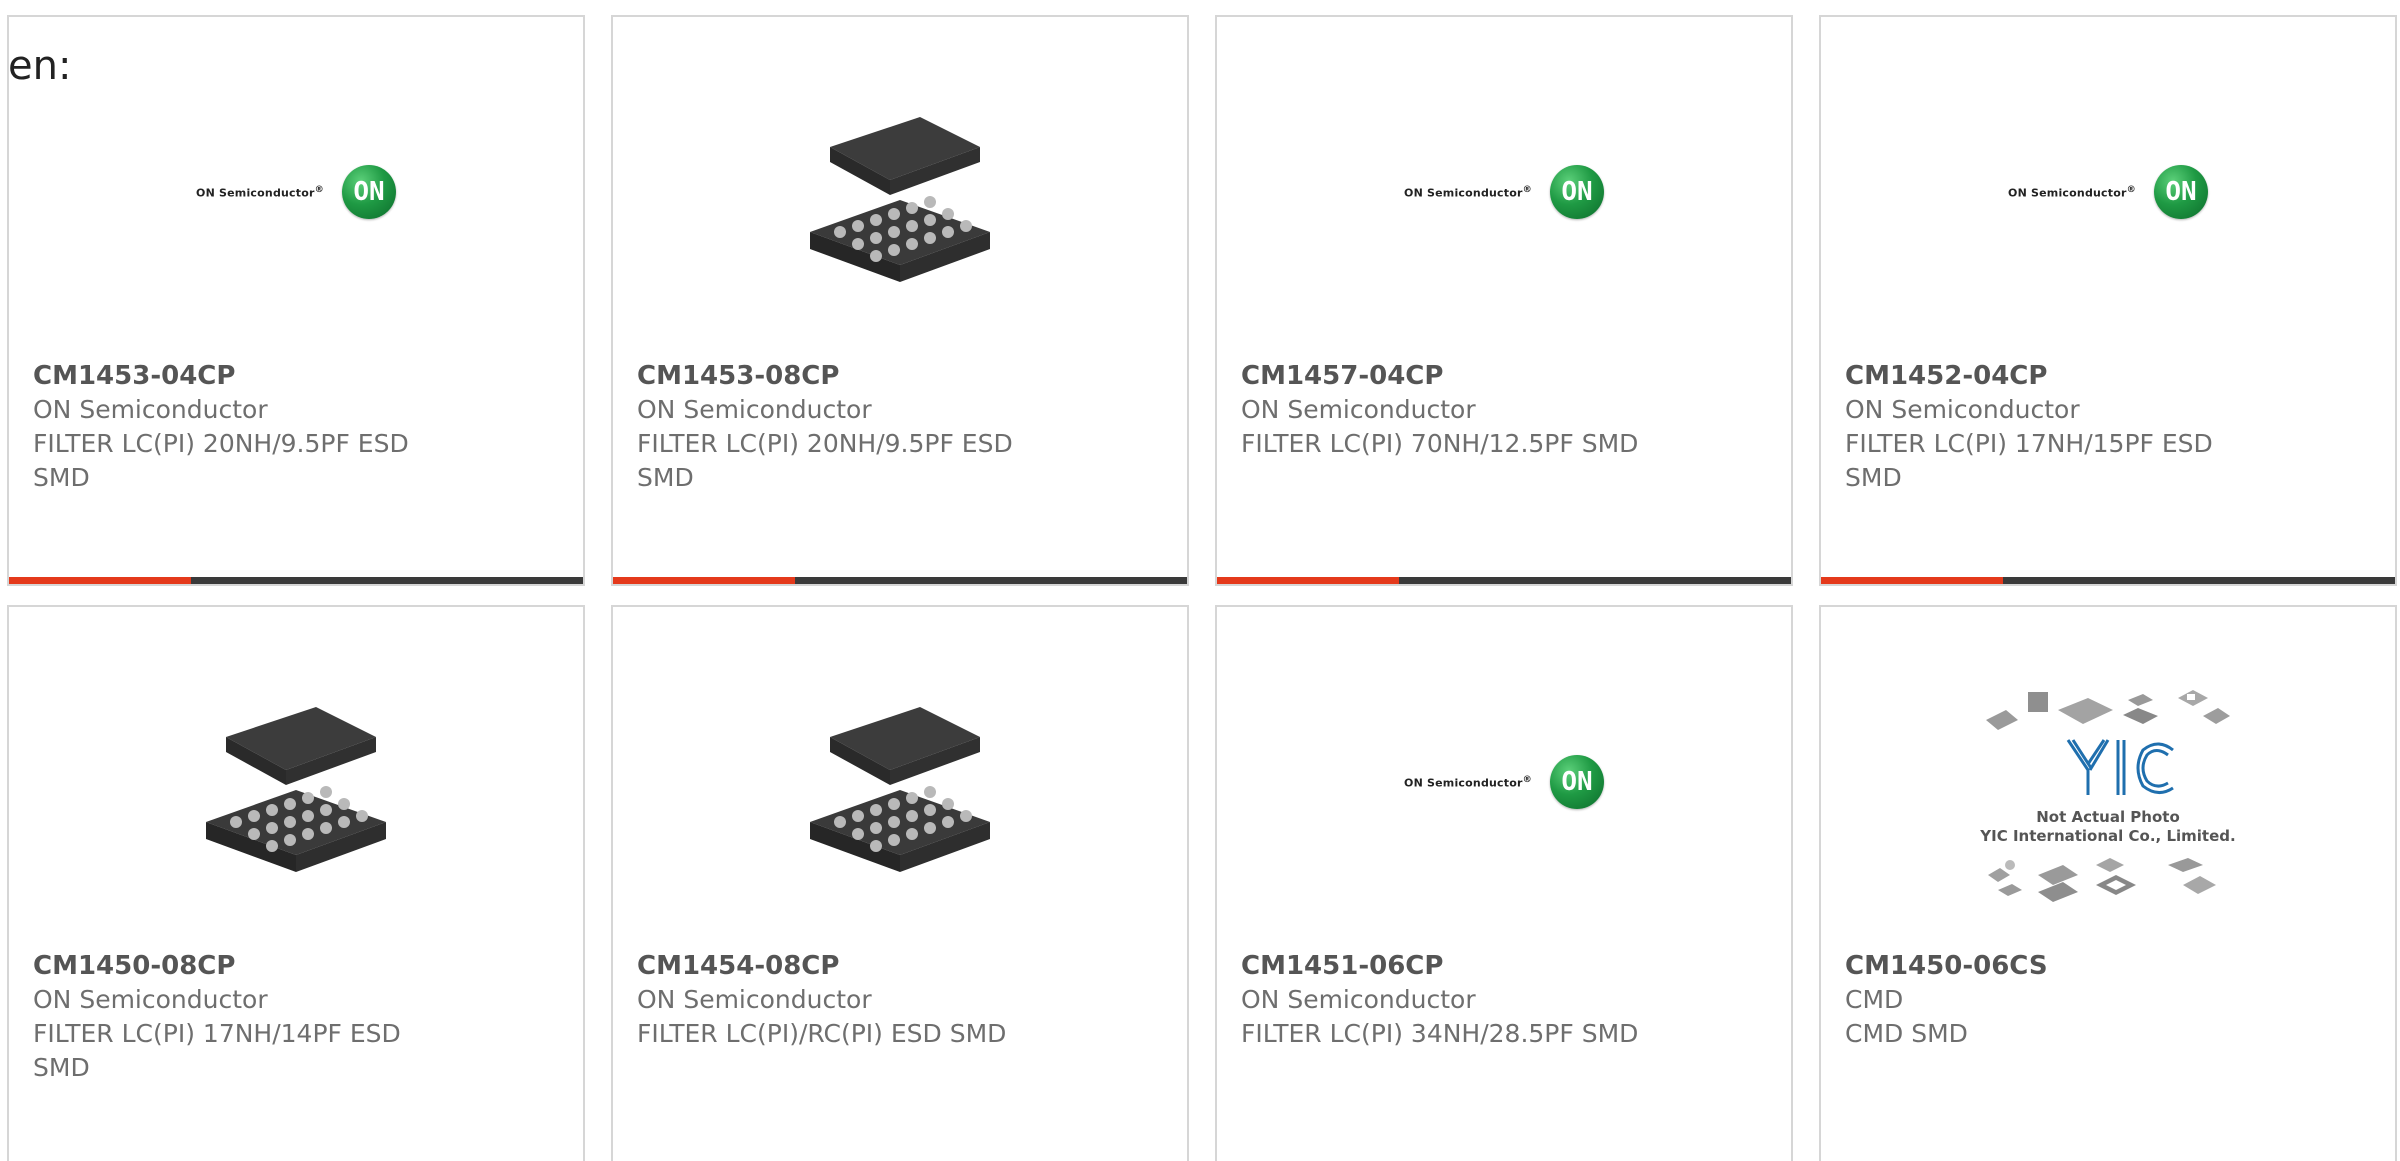 This screenshot has height=1161, width=2400. Describe the element at coordinates (1440, 1033) in the screenshot. I see `product-description: FILTER LC(PI) 34NH/28.5PF SMD` at that location.